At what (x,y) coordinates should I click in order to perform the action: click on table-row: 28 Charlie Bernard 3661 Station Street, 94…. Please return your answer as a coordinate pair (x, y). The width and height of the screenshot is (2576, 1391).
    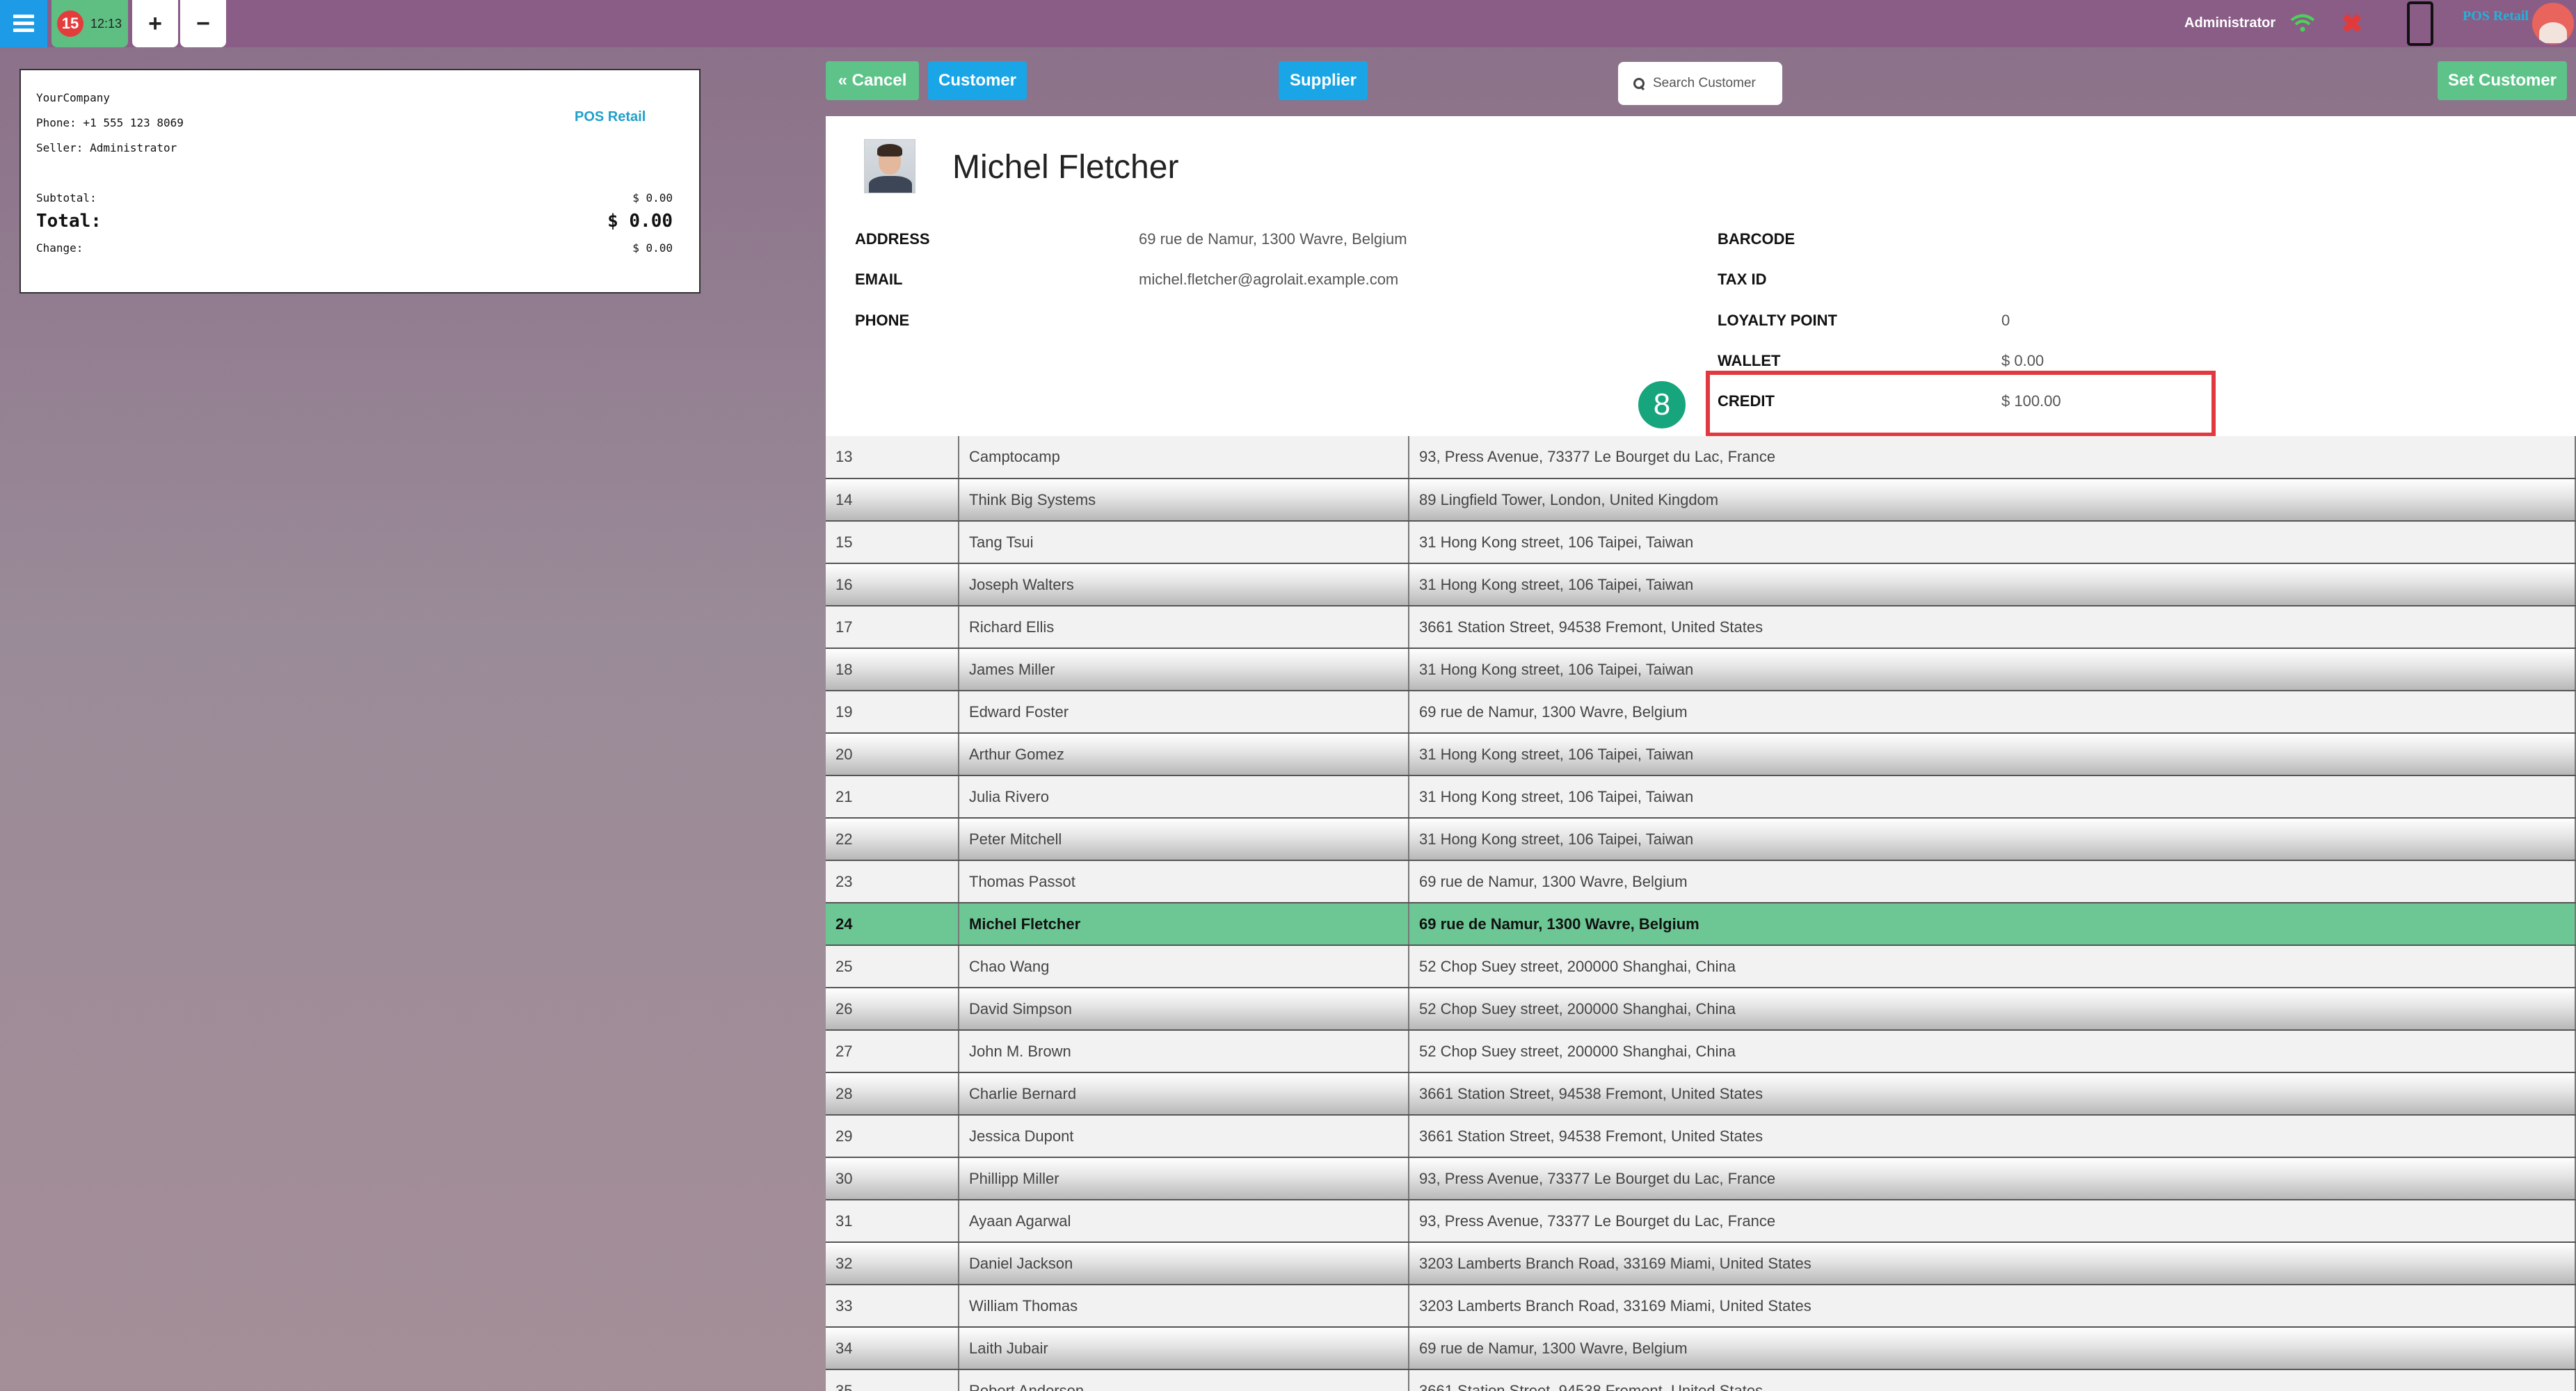
    Looking at the image, I should click on (1701, 1094).